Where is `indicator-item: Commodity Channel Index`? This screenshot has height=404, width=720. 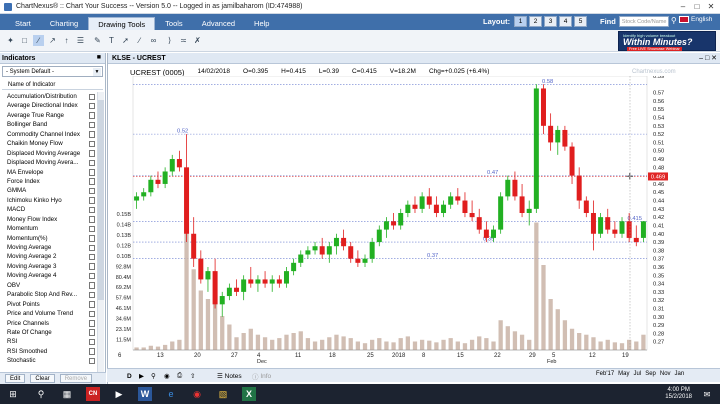 indicator-item: Commodity Channel Index is located at coordinates (49, 134).